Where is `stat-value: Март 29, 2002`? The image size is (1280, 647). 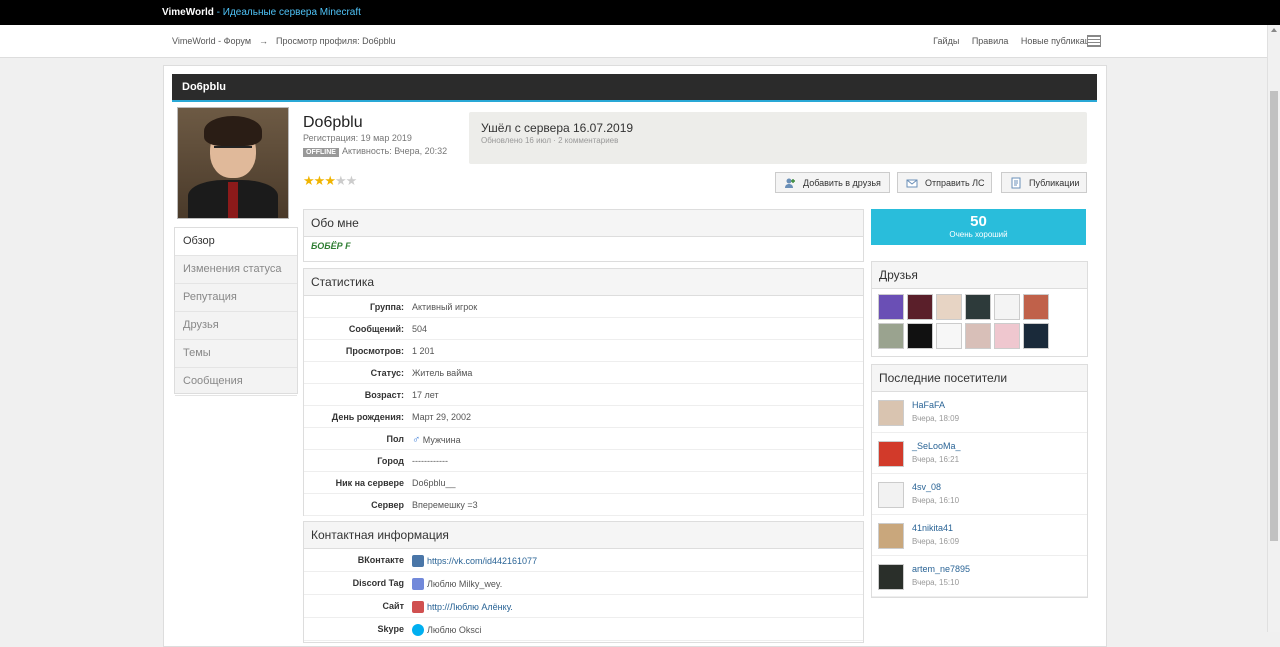
stat-value: Март 29, 2002 is located at coordinates (442, 417).